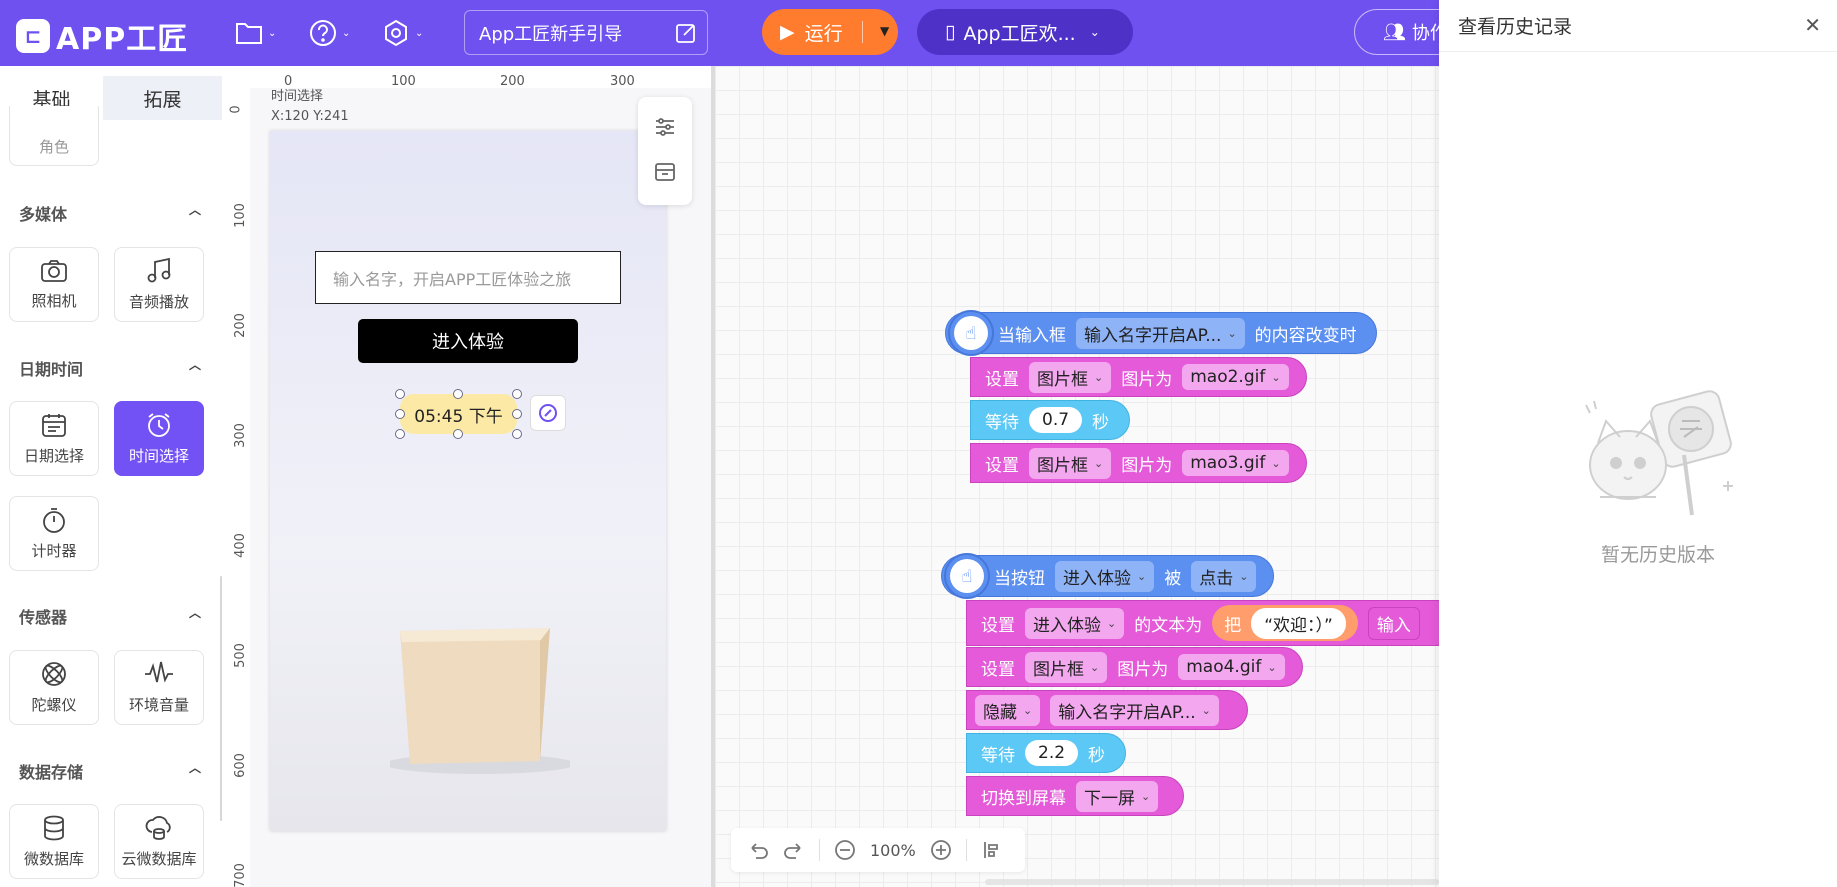  What do you see at coordinates (830, 32) in the screenshot?
I see `run-button: ▶ 运行 ▼` at bounding box center [830, 32].